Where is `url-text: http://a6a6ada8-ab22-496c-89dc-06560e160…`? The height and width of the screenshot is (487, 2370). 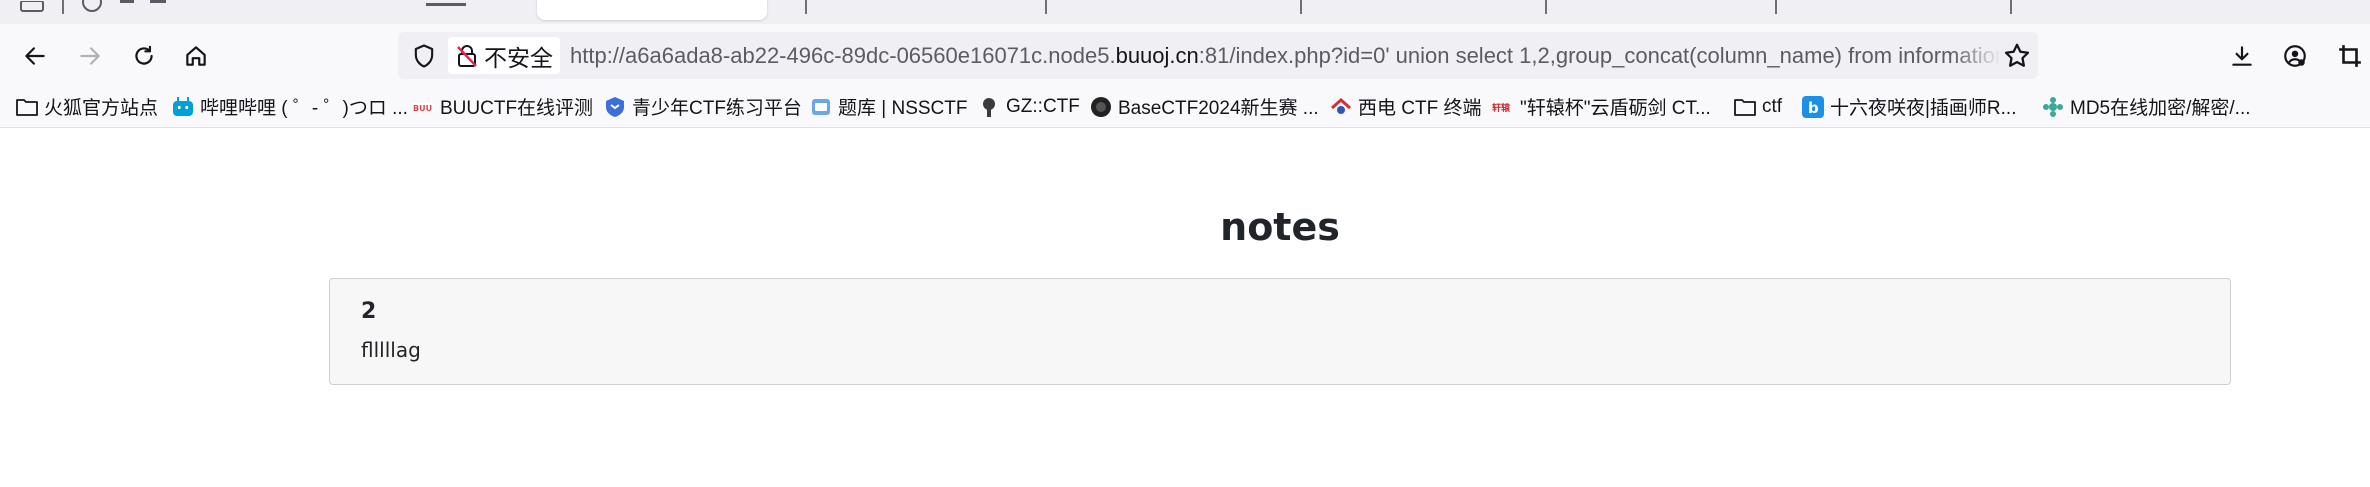
url-text: http://a6a6ada8-ab22-496c-89dc-06560e160… is located at coordinates (1286, 55).